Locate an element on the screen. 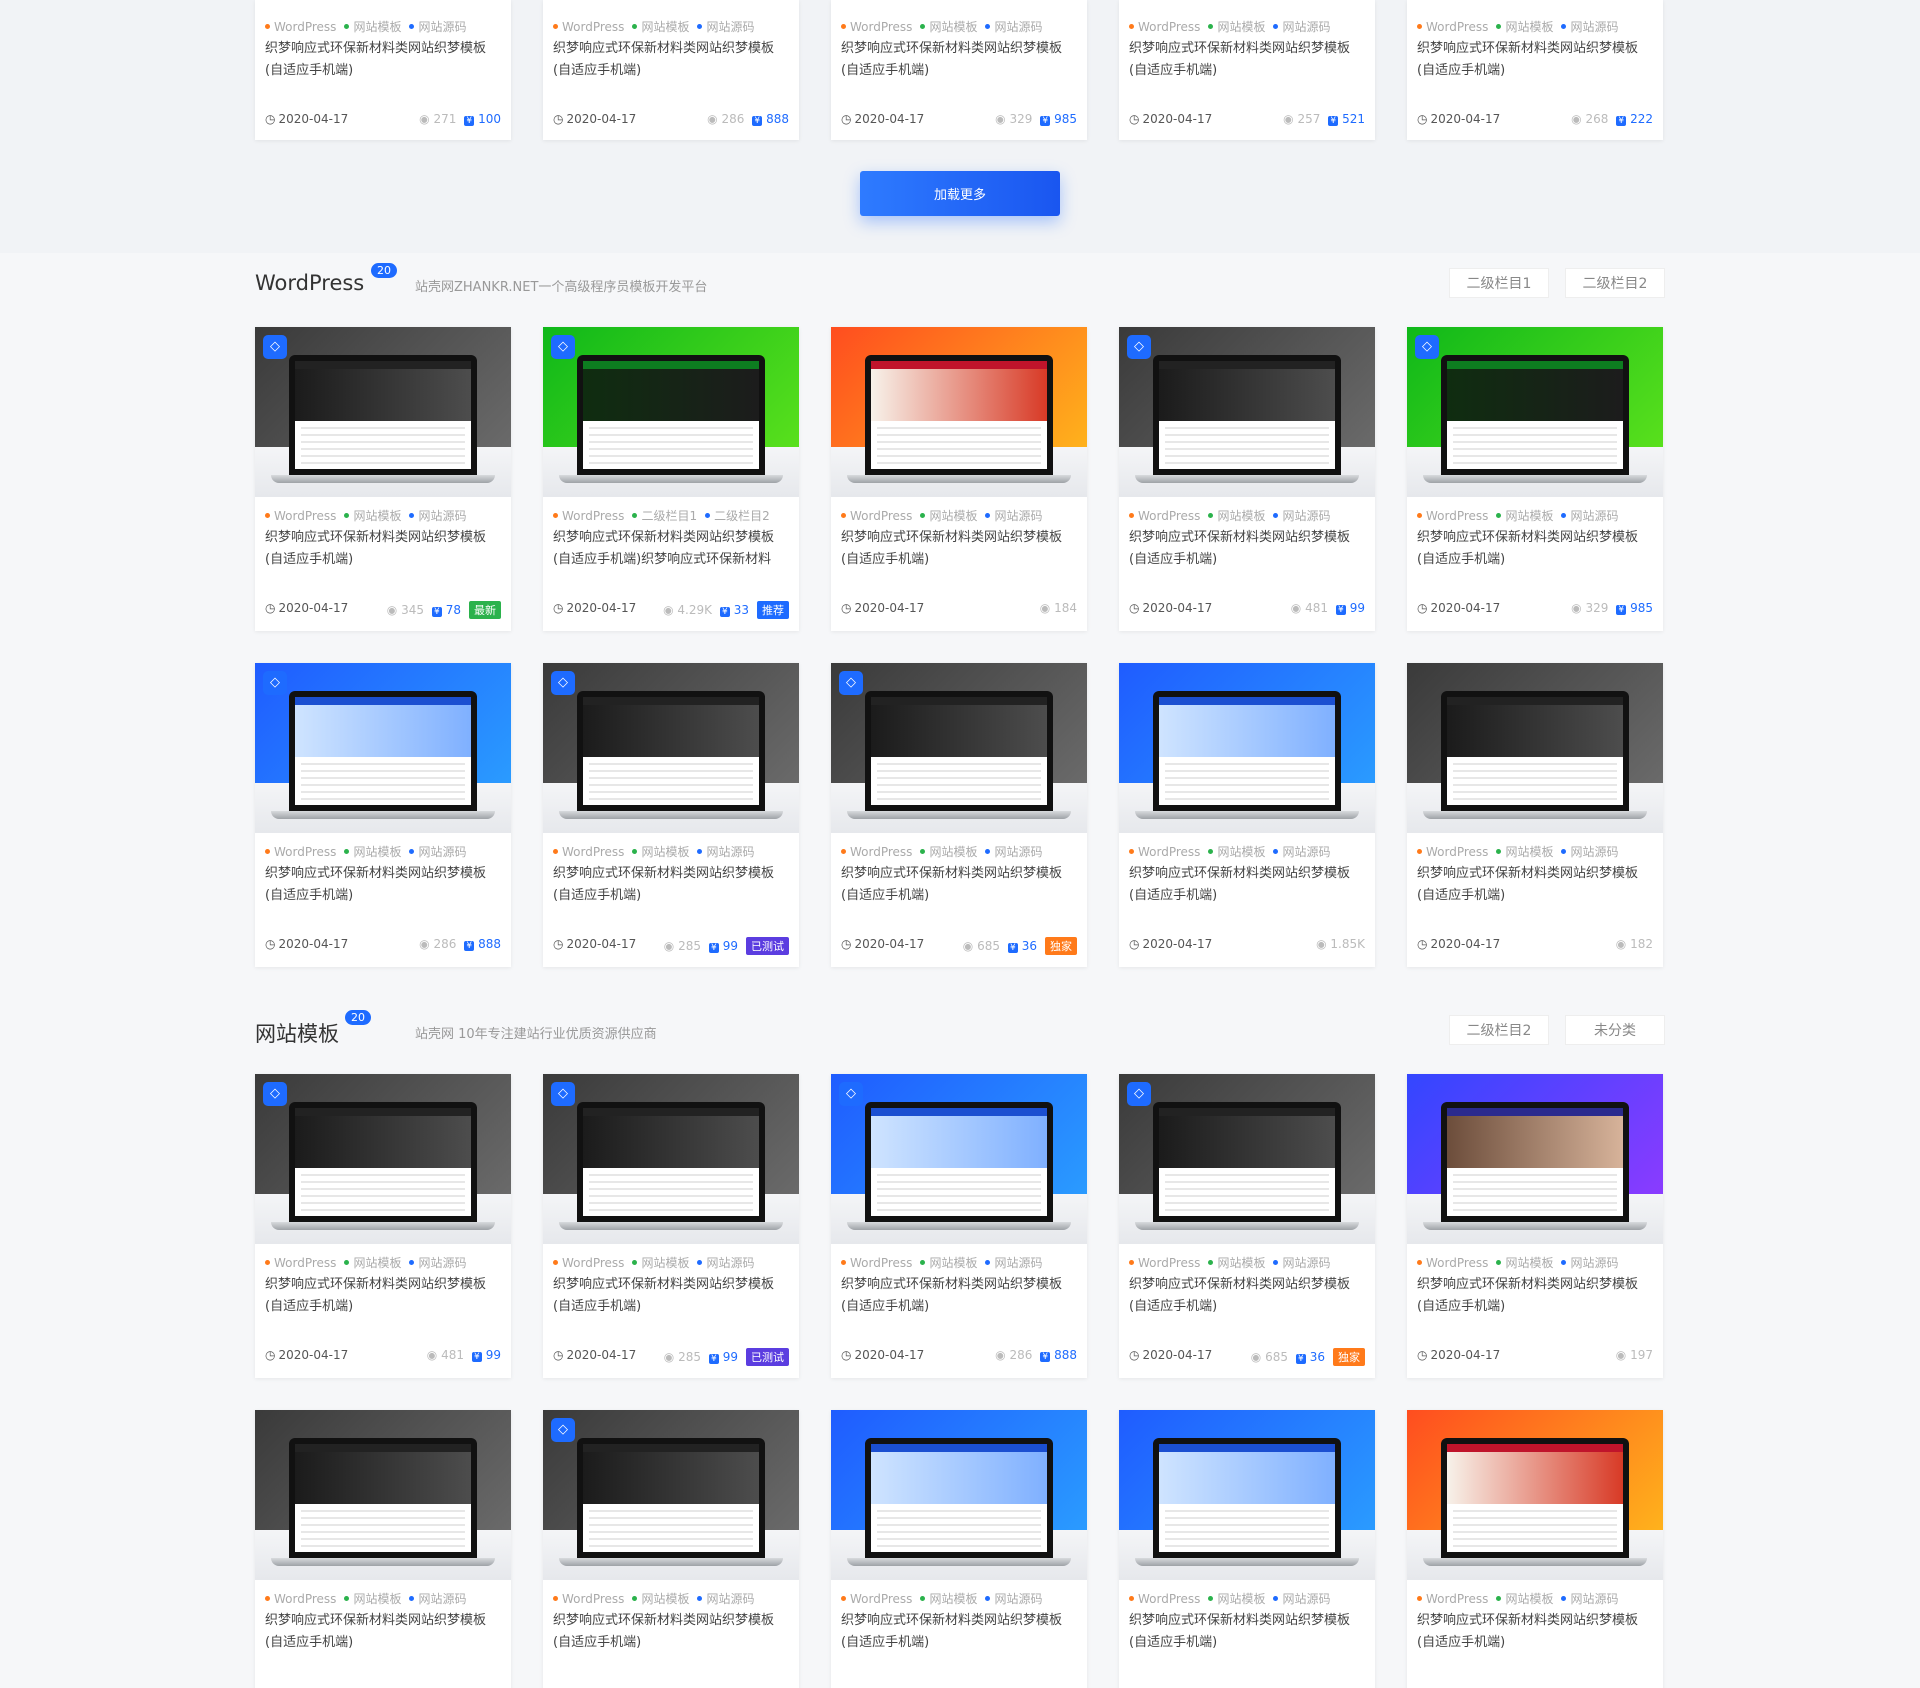 This screenshot has height=1688, width=1920. section-tab: 二级栏目2 is located at coordinates (1615, 283).